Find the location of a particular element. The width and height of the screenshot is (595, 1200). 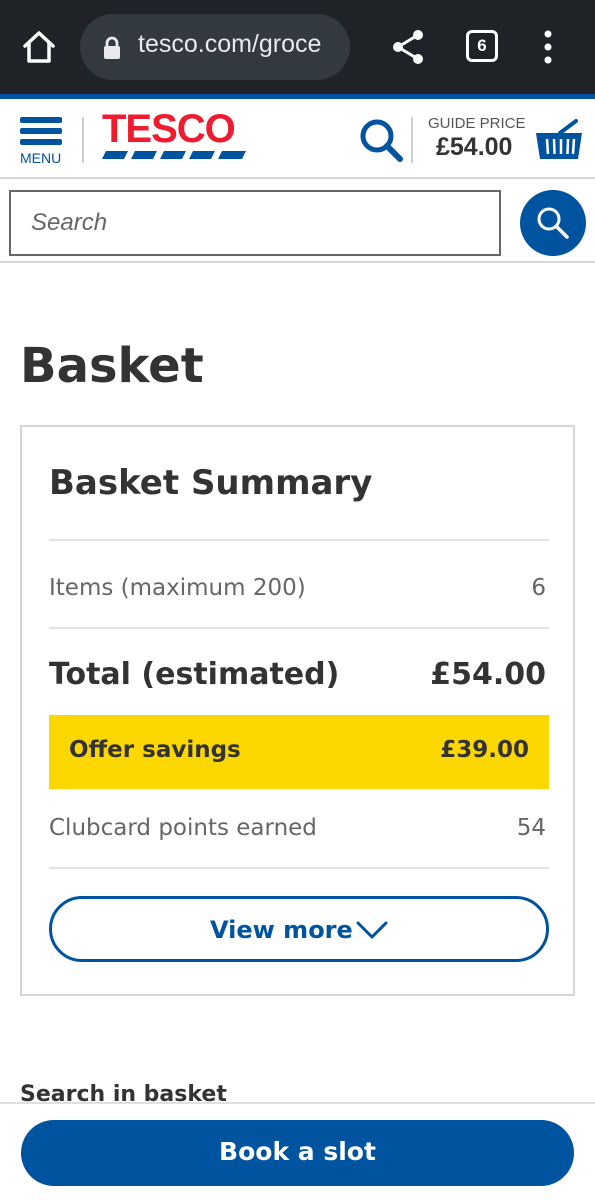

tesco-logo: TESCO is located at coordinates (175, 135).